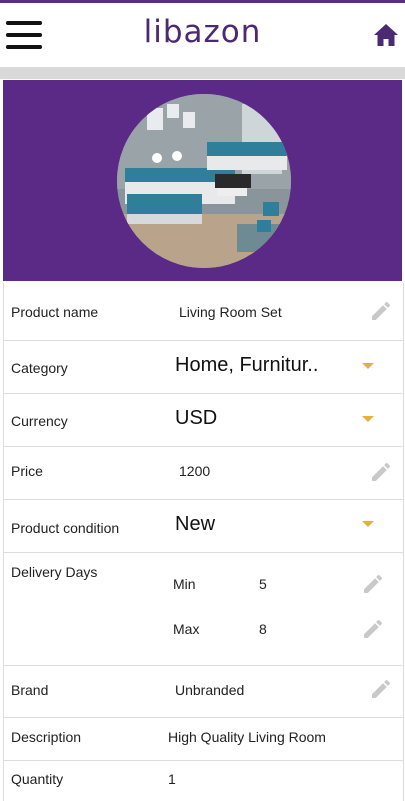  I want to click on app-logo: libazon, so click(202, 32).